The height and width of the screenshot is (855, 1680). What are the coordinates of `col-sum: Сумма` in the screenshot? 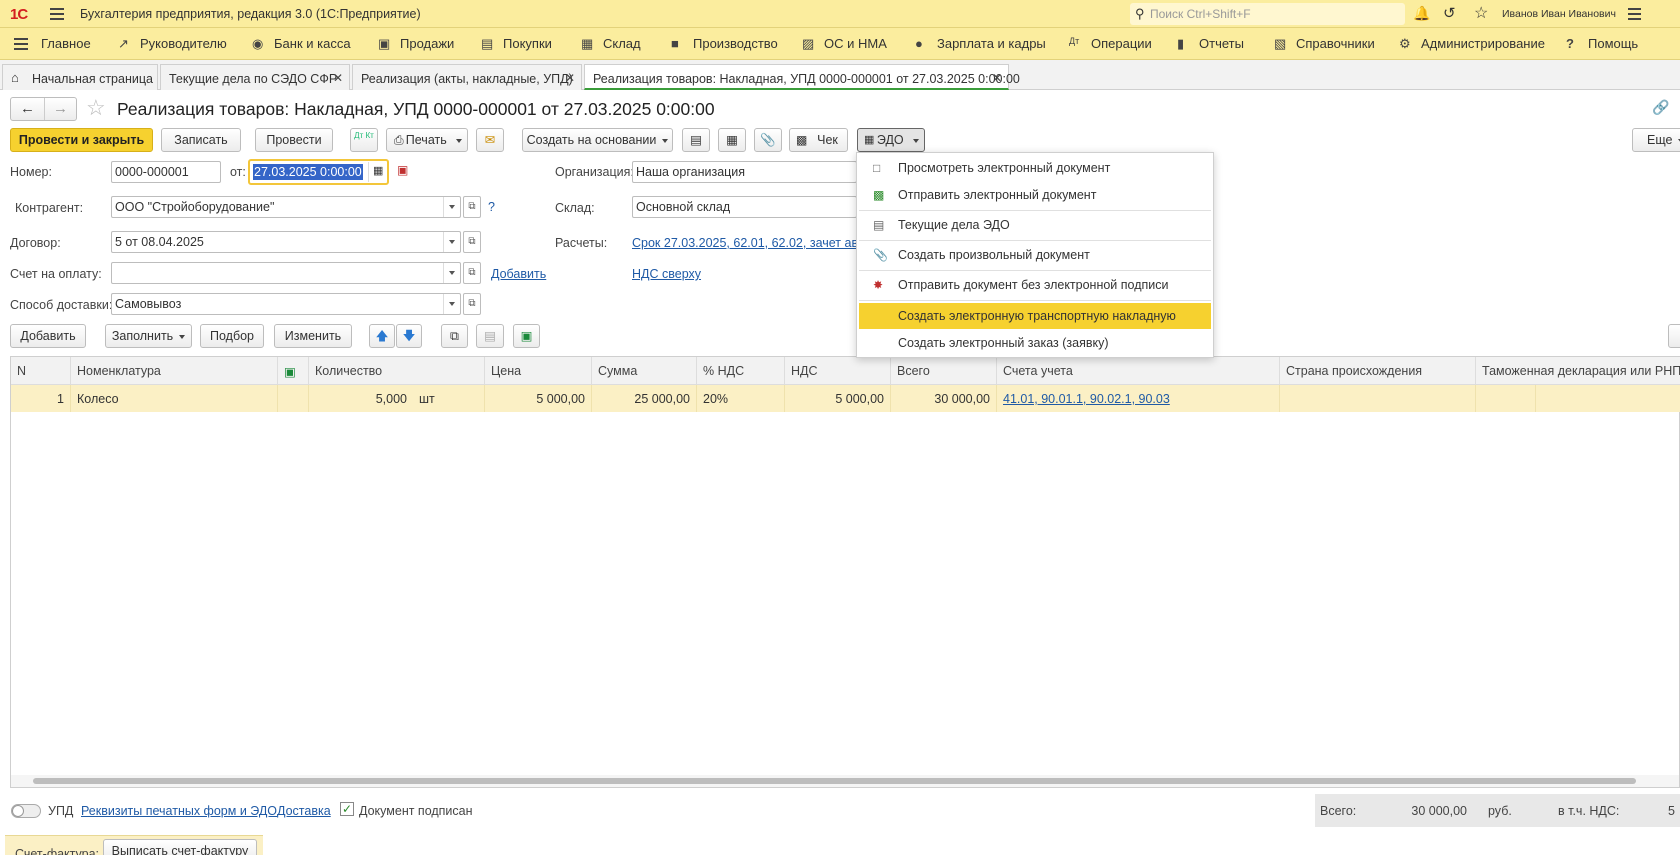 It's located at (644, 371).